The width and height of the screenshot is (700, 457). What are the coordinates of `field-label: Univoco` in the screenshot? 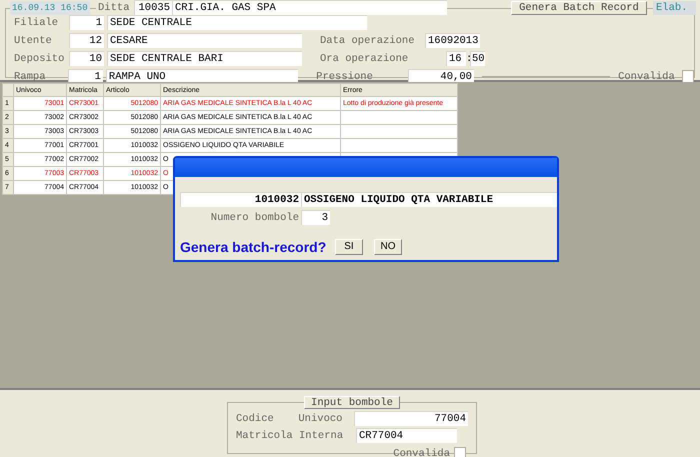 It's located at (321, 418).